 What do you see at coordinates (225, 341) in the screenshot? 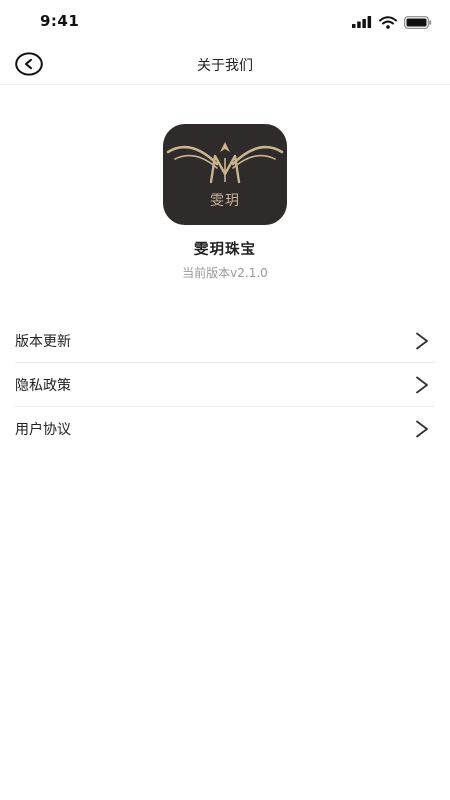
I see `menu-item-version-update: 版本更新` at bounding box center [225, 341].